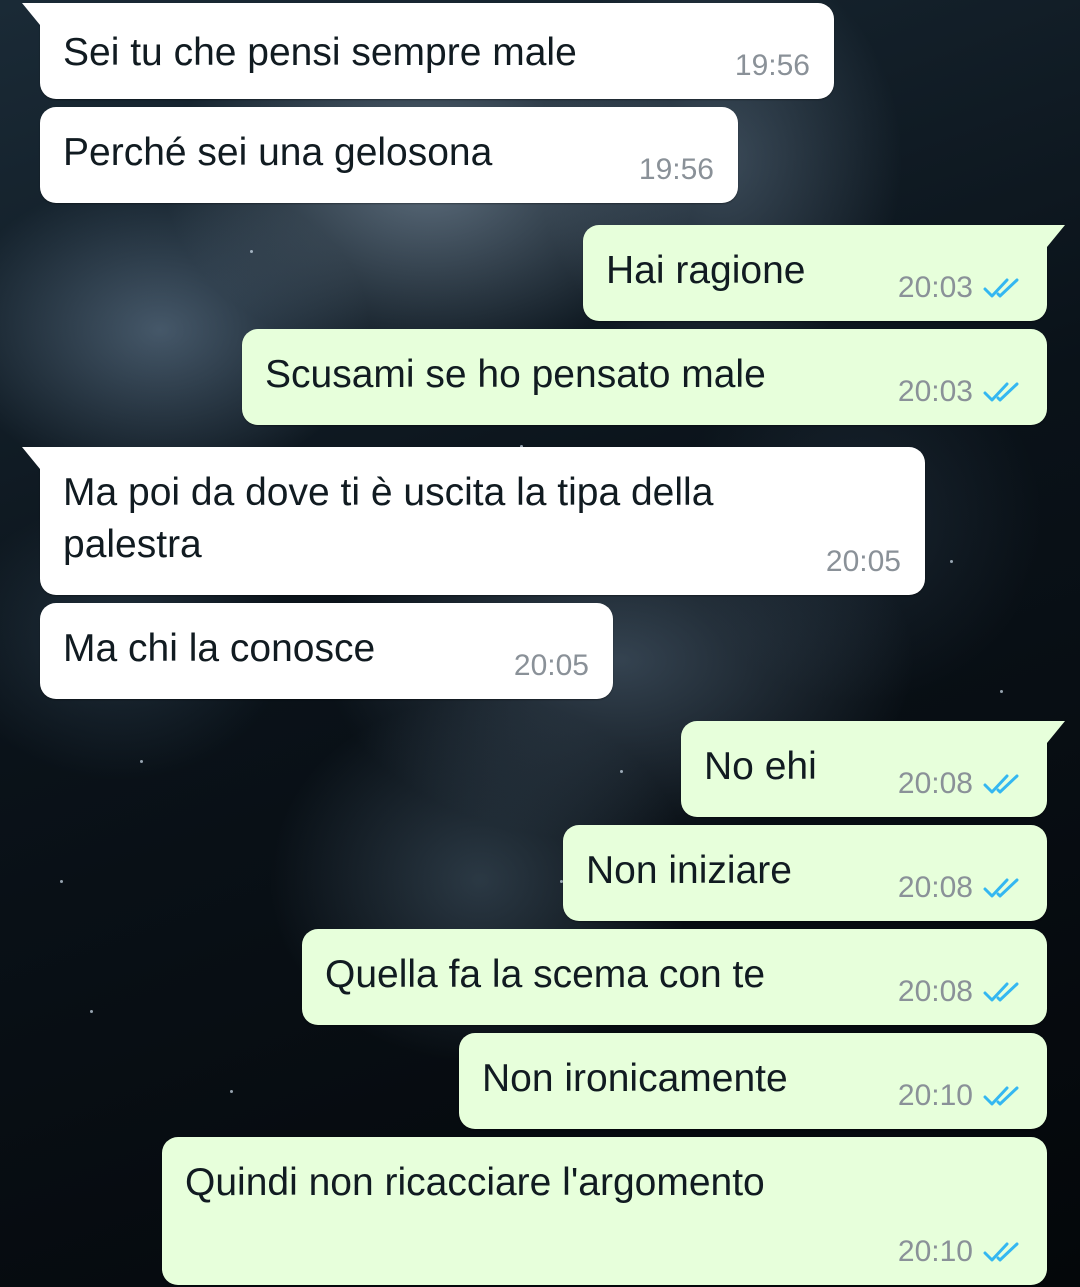 This screenshot has width=1080, height=1287. I want to click on message-bubble-outgoing: Scusami se ho pensato male 20:03, so click(644, 377).